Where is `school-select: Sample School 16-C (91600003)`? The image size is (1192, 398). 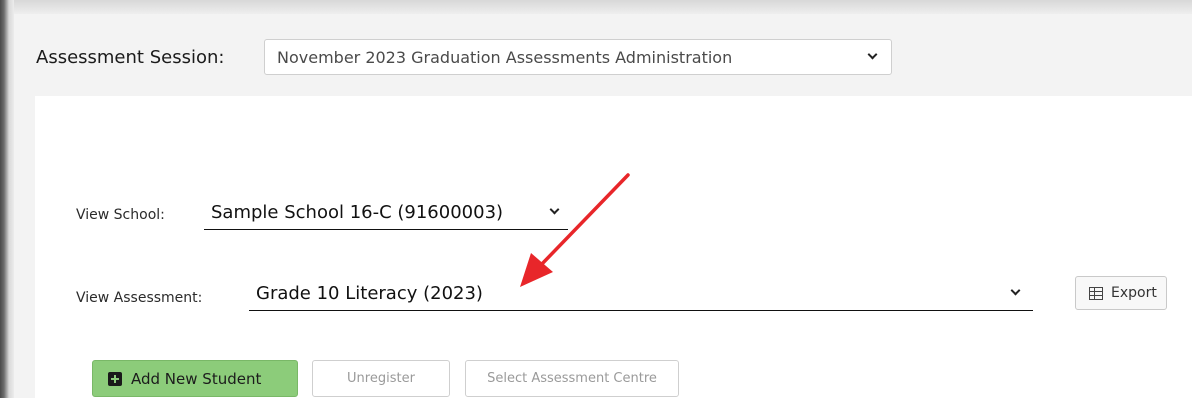
school-select: Sample School 16-C (91600003) is located at coordinates (386, 212).